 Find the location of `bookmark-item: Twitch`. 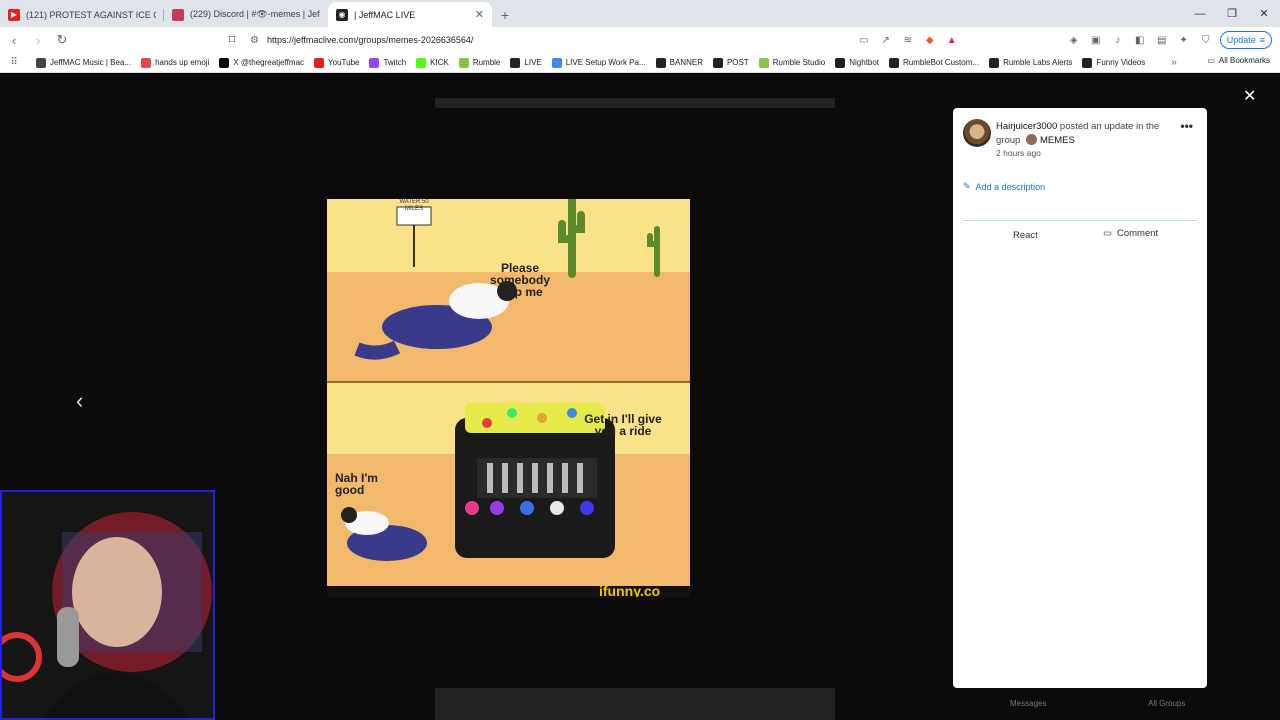

bookmark-item: Twitch is located at coordinates (388, 62).